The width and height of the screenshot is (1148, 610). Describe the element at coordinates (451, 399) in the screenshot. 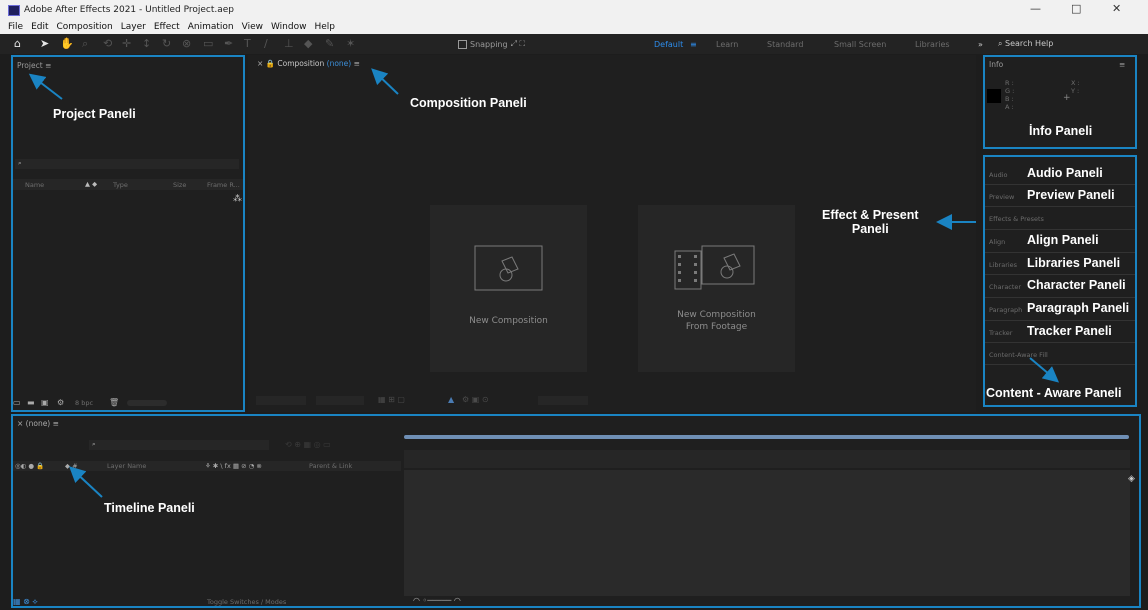

I see `color-management-icon: ▲` at that location.